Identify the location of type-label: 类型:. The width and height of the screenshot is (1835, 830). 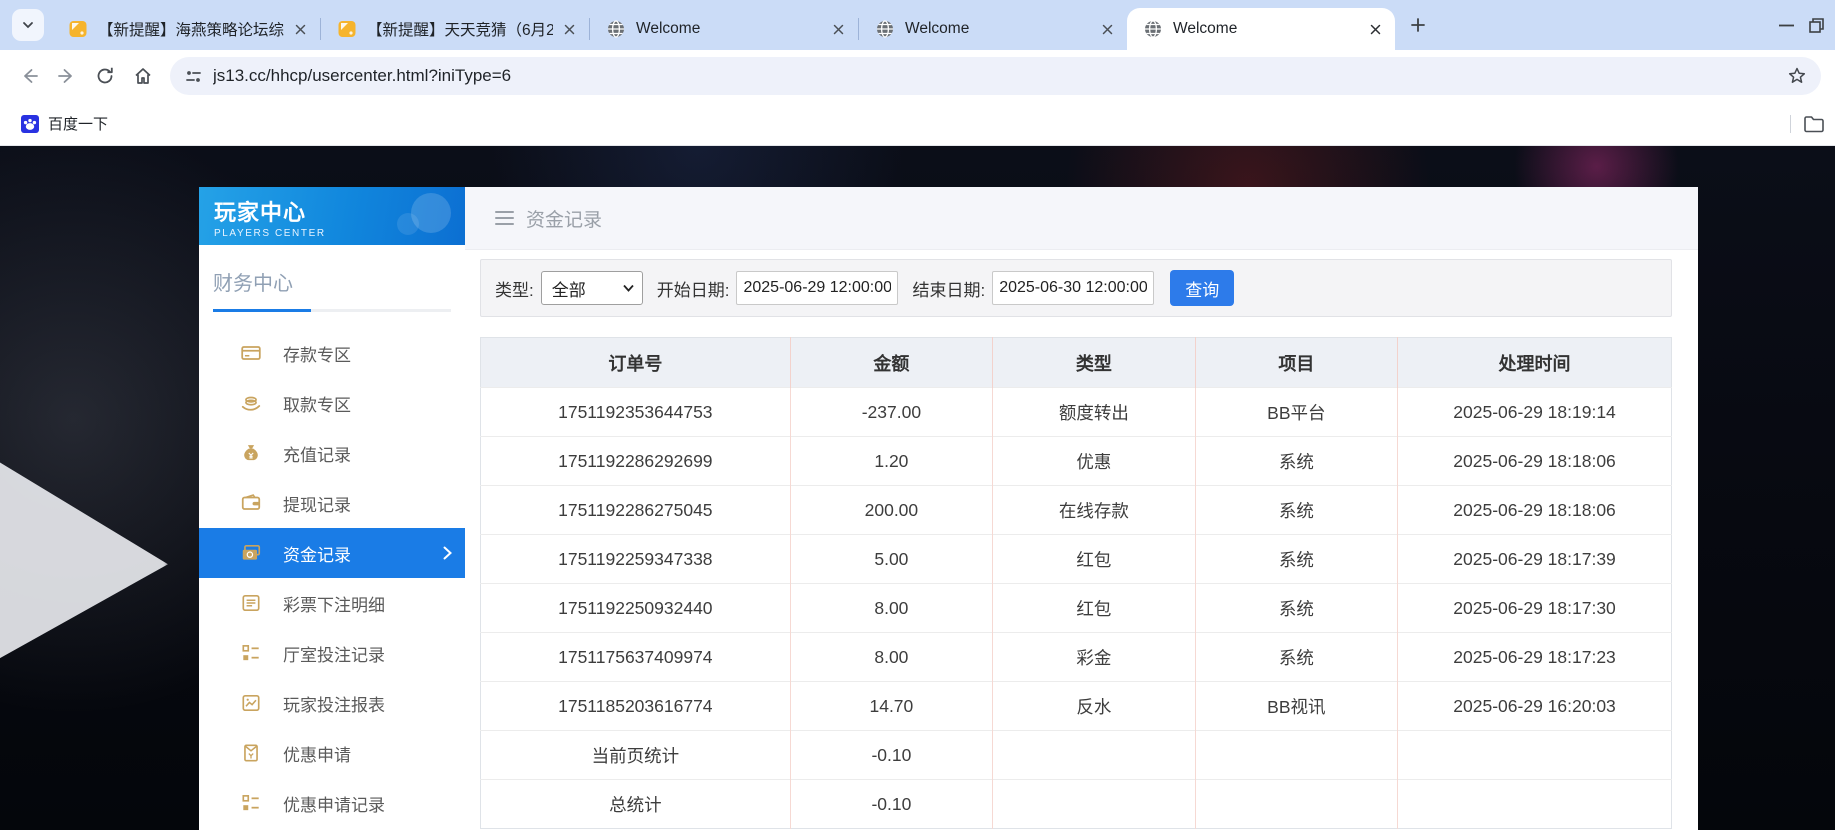
(514, 290).